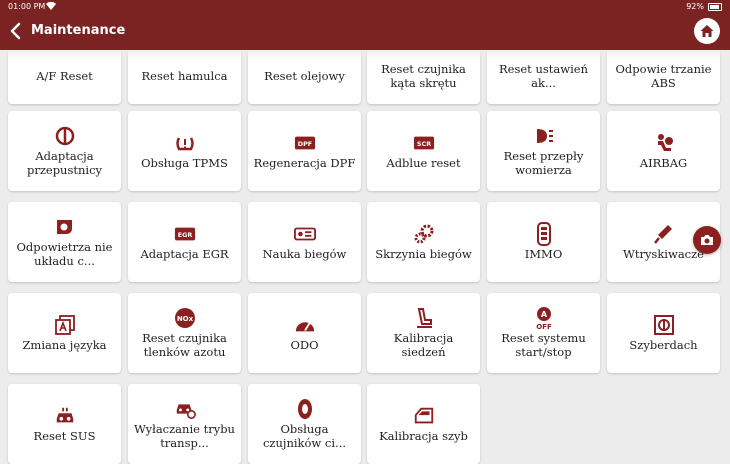 The width and height of the screenshot is (730, 464). I want to click on camera-icon, so click(707, 240).